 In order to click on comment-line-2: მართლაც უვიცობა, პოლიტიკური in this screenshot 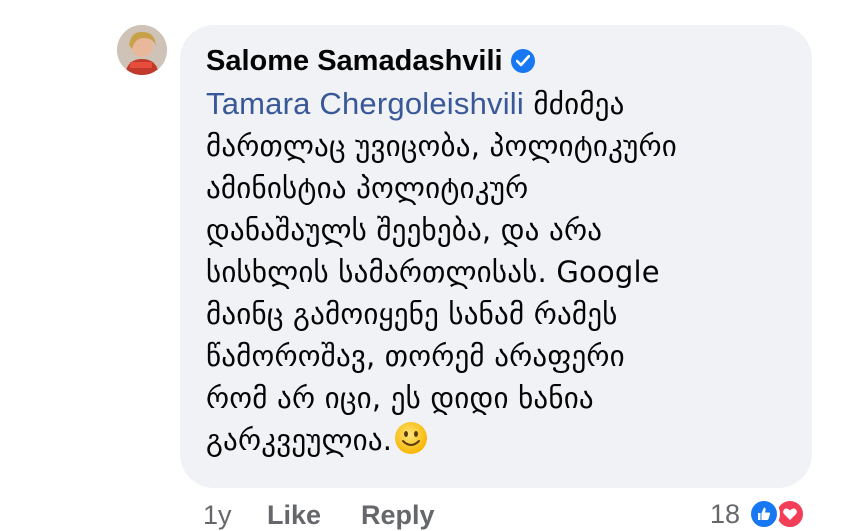, I will do `click(441, 146)`.